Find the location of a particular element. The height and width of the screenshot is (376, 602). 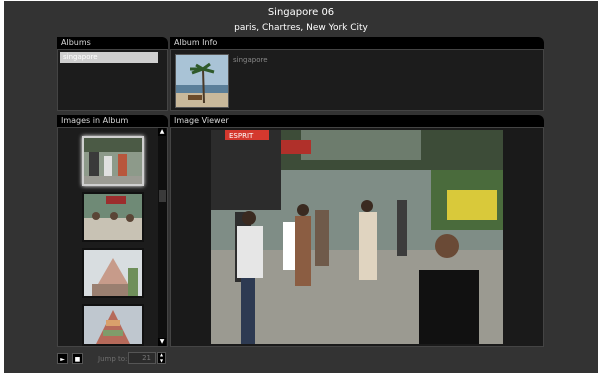

album-info-panel-header: Album Info is located at coordinates (357, 43).